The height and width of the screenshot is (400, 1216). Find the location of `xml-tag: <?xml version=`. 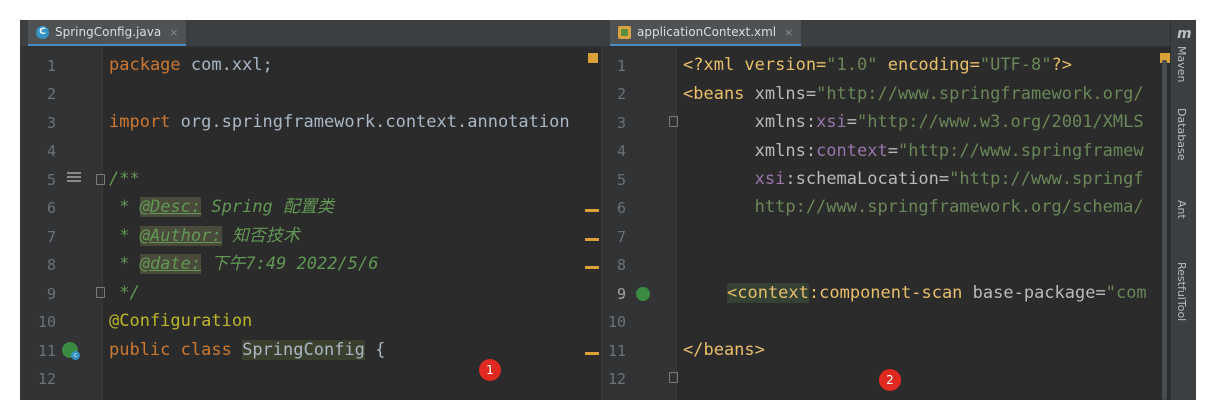

xml-tag: <?xml version= is located at coordinates (755, 65).